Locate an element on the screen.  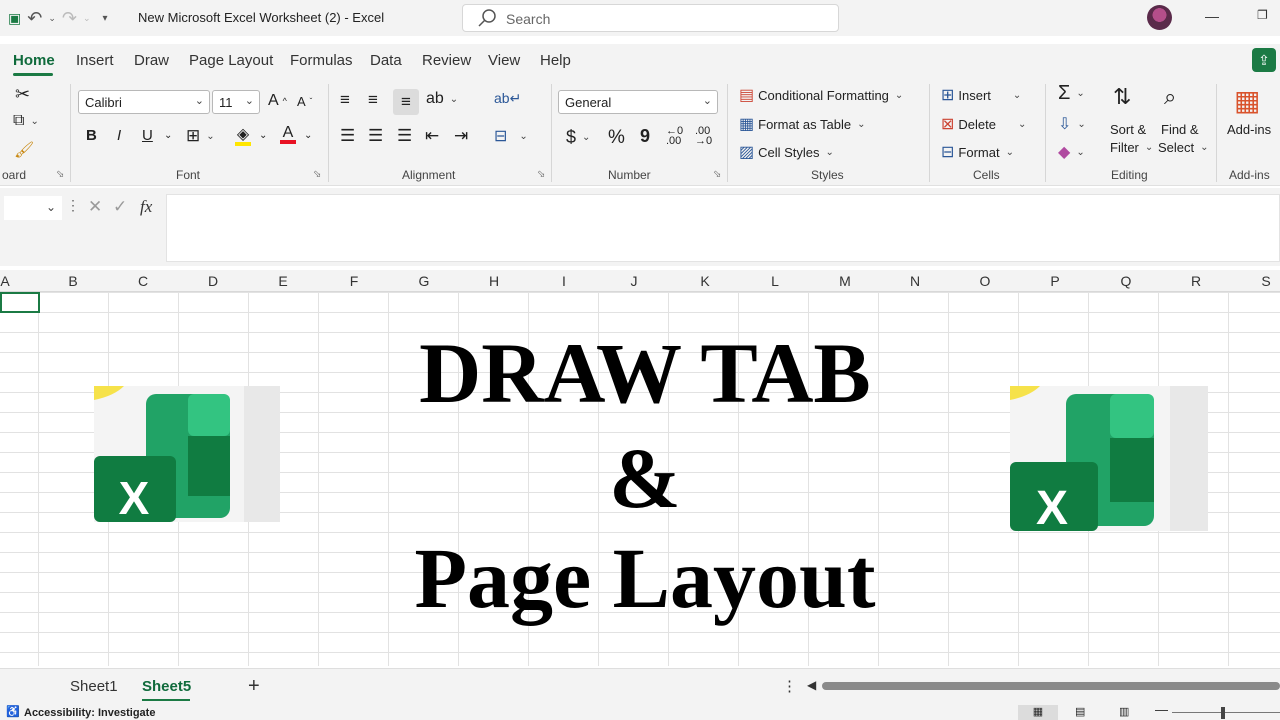
orientation-icon: ab ⌄ is located at coordinates (442, 99).